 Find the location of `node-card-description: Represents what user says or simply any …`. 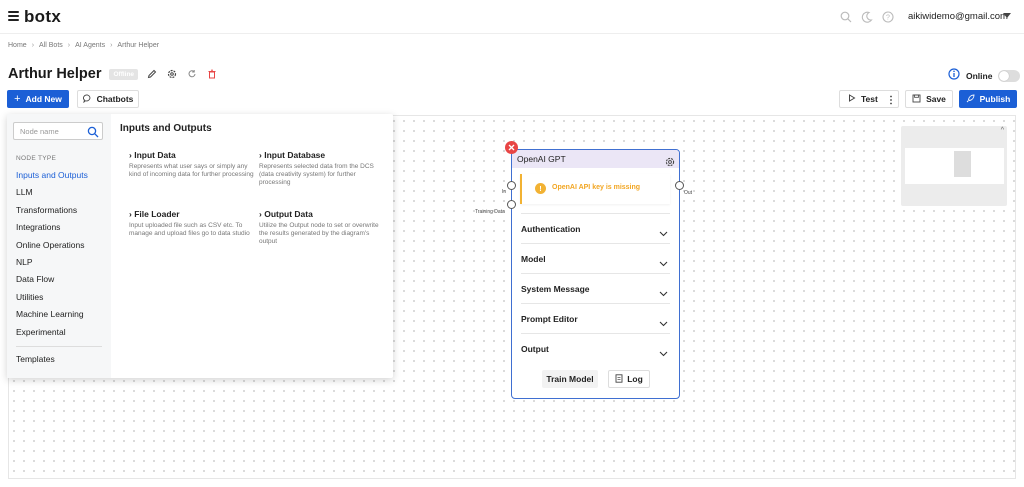

node-card-description: Represents what user says or simply any … is located at coordinates (191, 170).